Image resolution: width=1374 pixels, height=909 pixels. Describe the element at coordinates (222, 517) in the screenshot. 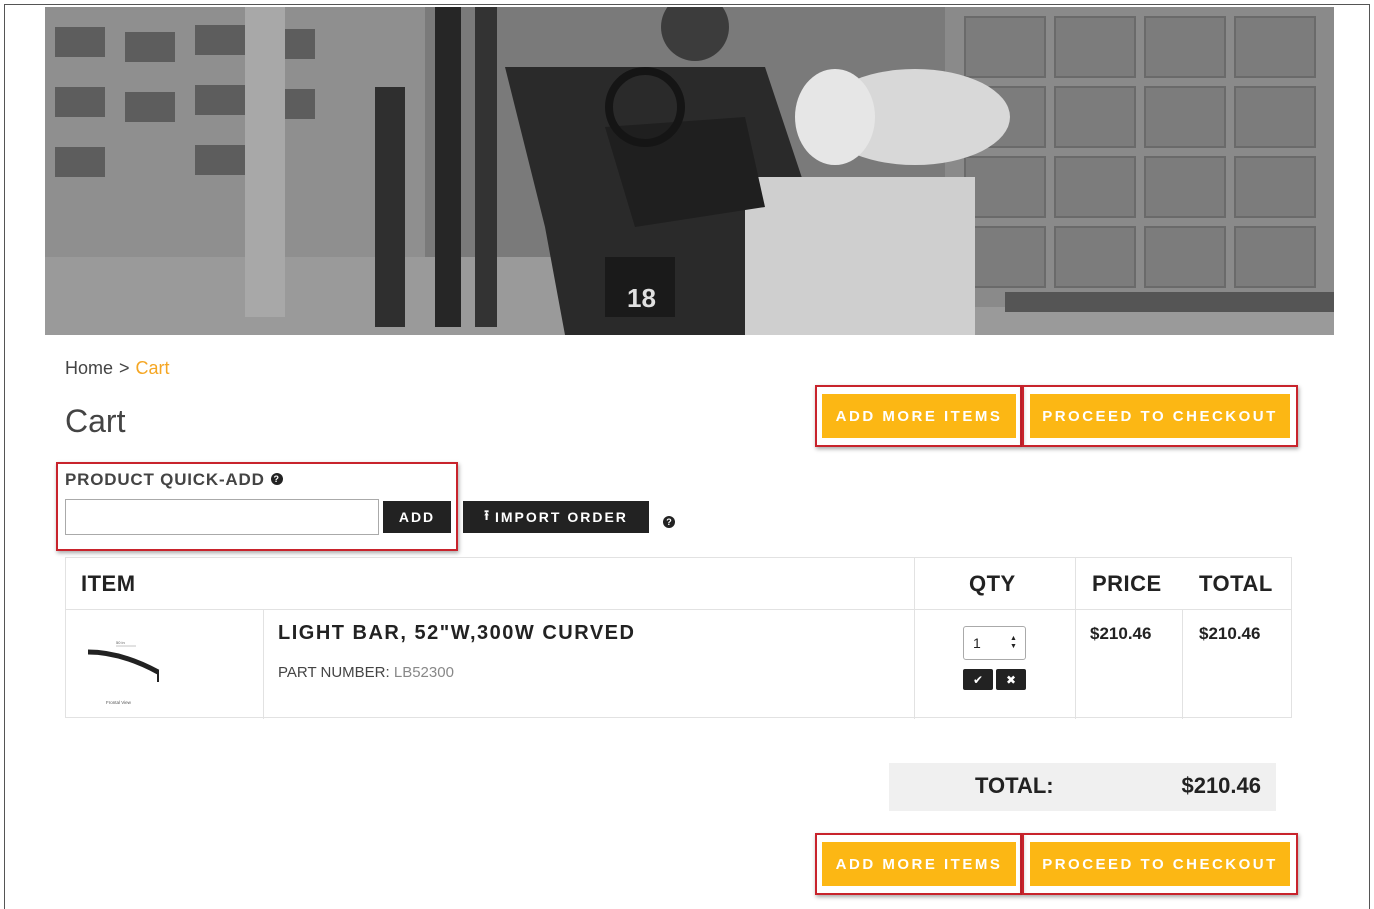

I see `quick-add-input` at that location.